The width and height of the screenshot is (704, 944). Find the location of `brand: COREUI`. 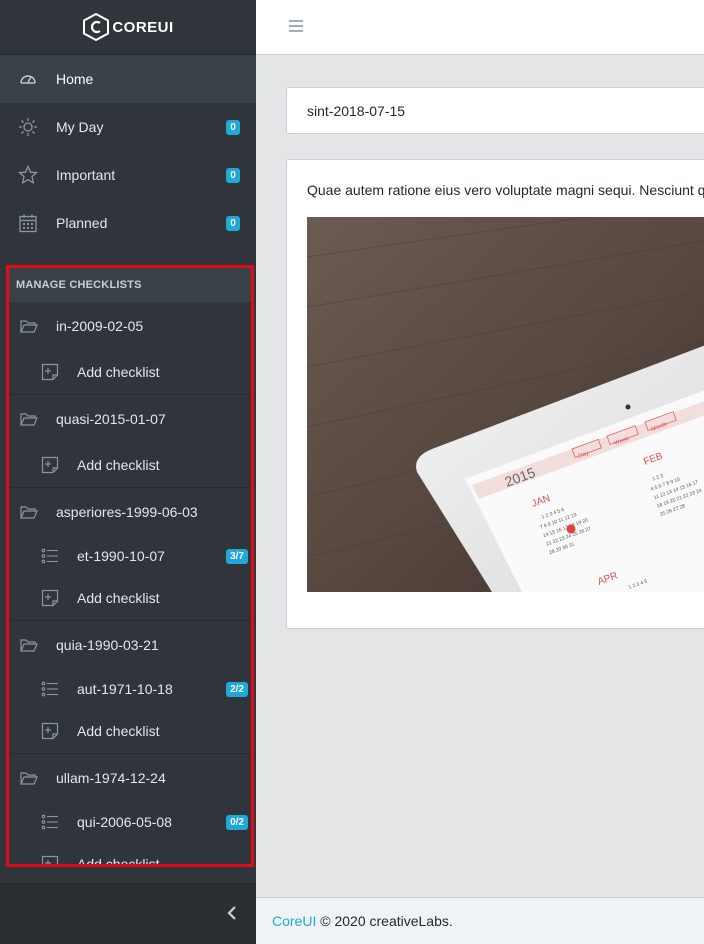

brand: COREUI is located at coordinates (128, 27).